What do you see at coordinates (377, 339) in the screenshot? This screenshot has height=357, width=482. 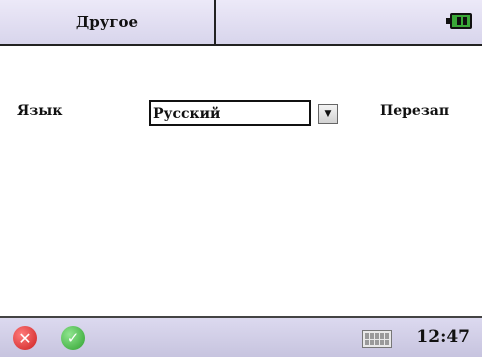 I see `keyboard-icon` at bounding box center [377, 339].